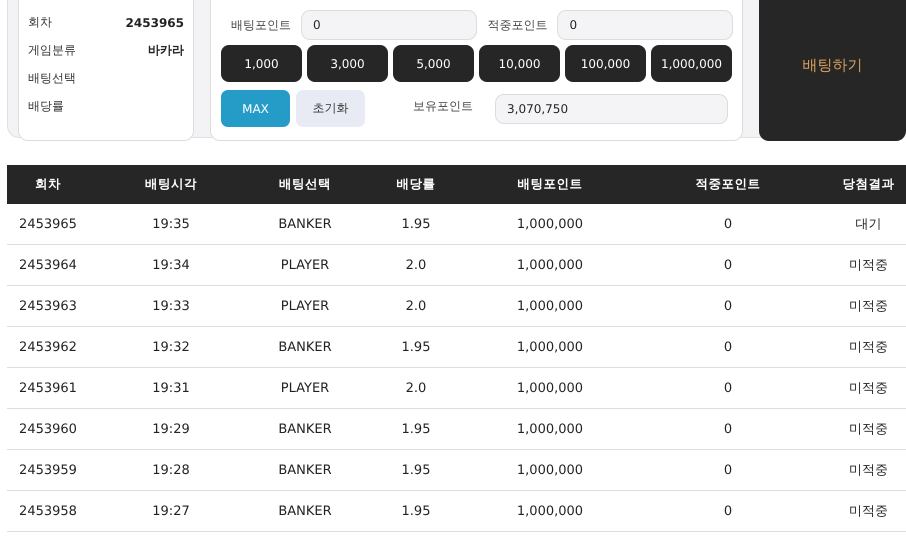 The height and width of the screenshot is (544, 906). Describe the element at coordinates (171, 511) in the screenshot. I see `table-cell: 19:27` at that location.